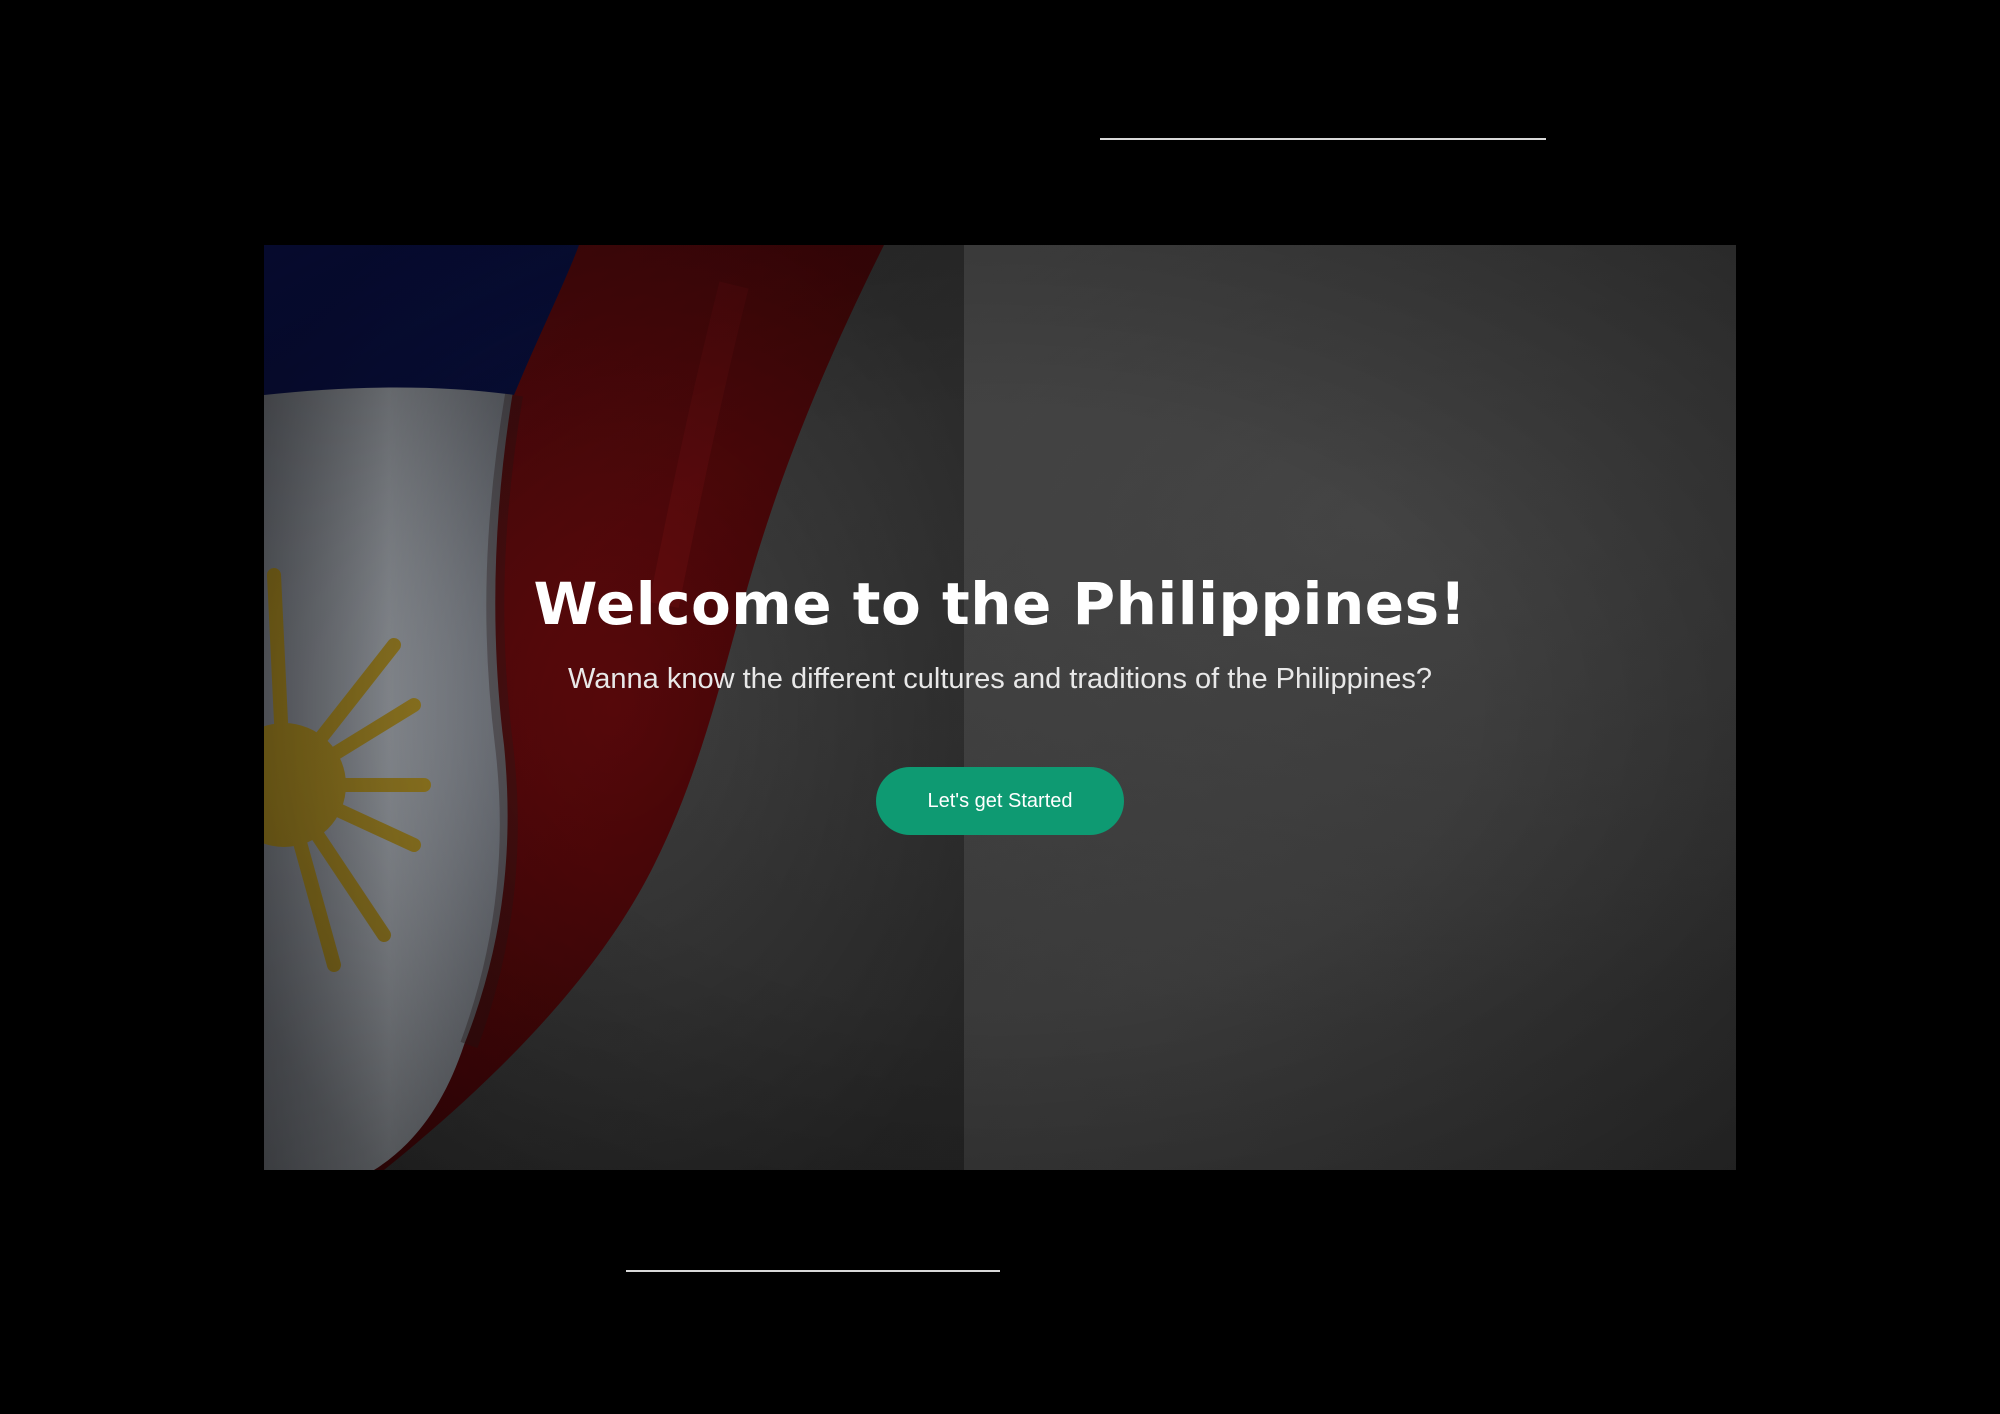 The image size is (2000, 1414). Describe the element at coordinates (1323, 139) in the screenshot. I see `top-divider-line` at that location.